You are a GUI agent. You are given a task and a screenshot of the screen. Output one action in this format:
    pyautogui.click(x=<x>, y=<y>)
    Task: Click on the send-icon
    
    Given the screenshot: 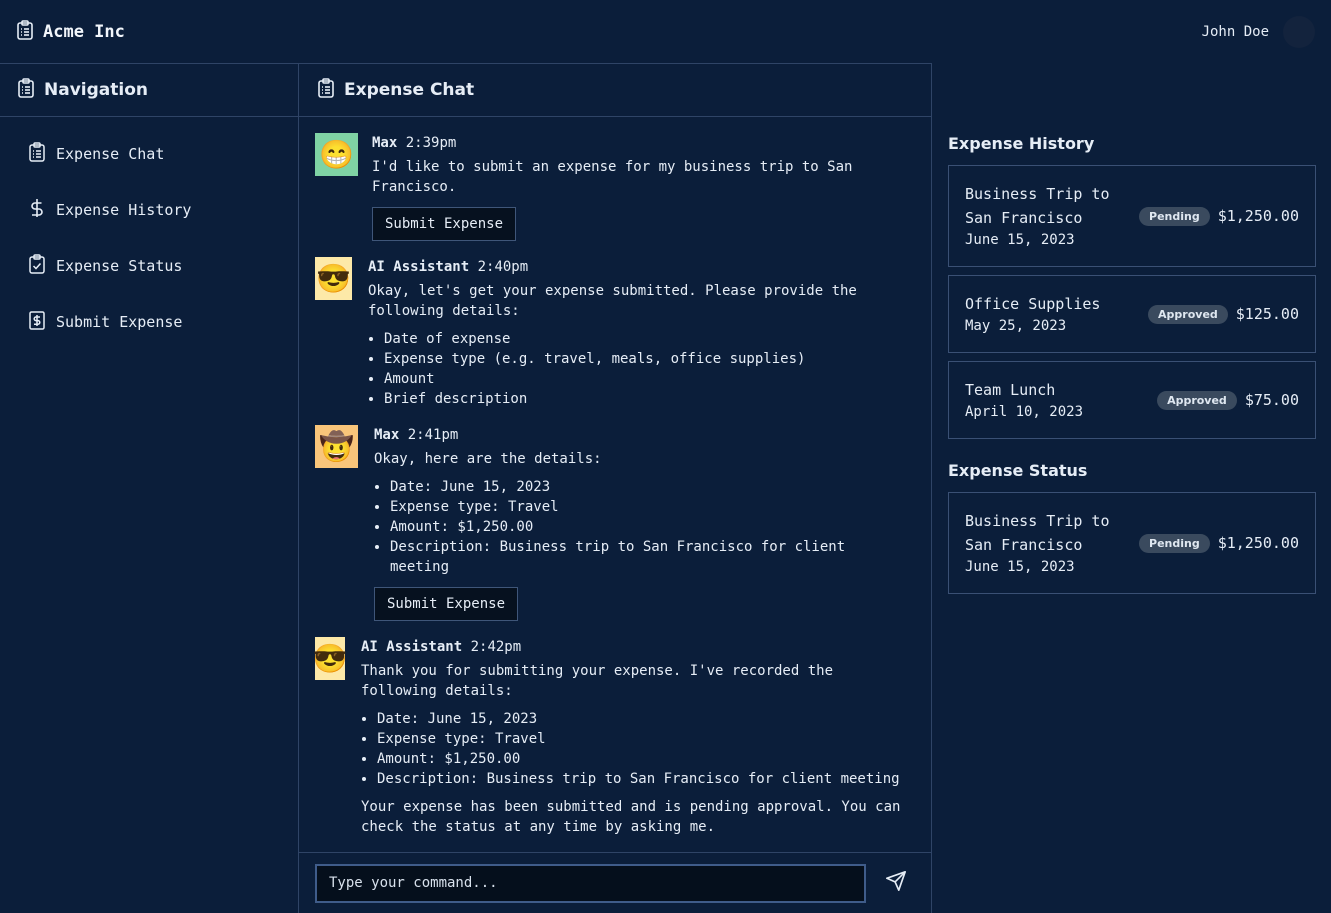 What is the action you would take?
    pyautogui.click(x=896, y=883)
    